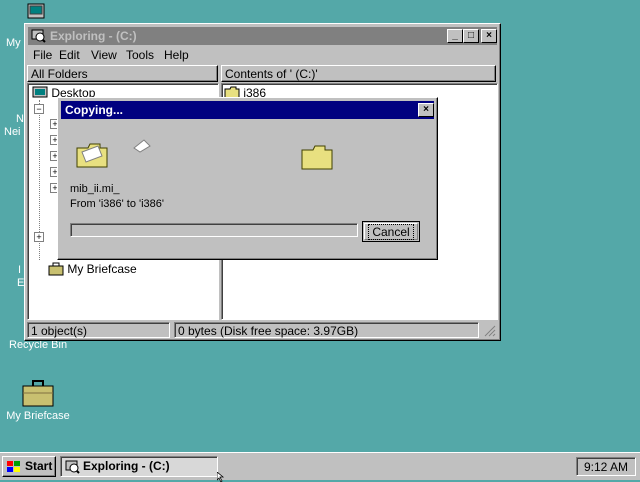 The width and height of the screenshot is (640, 482). Describe the element at coordinates (358, 73) in the screenshot. I see `contents-header: Contents of ' (C:)'` at that location.